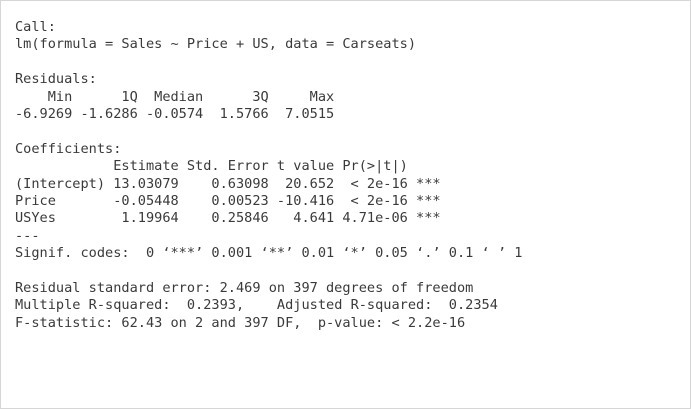 The image size is (691, 409). What do you see at coordinates (228, 218) in the screenshot?
I see `coefficient-row-usyes: USYes 1.19964 0.25846 4.641 4.71e-06 ***` at bounding box center [228, 218].